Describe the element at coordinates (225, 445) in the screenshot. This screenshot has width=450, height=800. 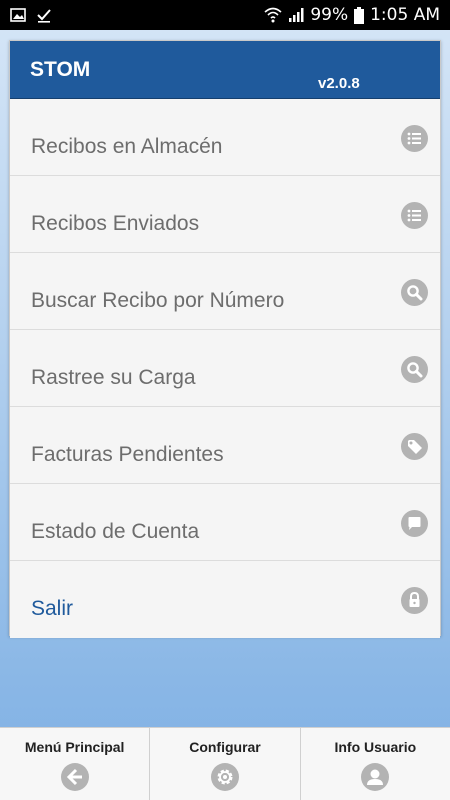
I see `menu-item-facturas-pendientes: Facturas Pendientes` at that location.